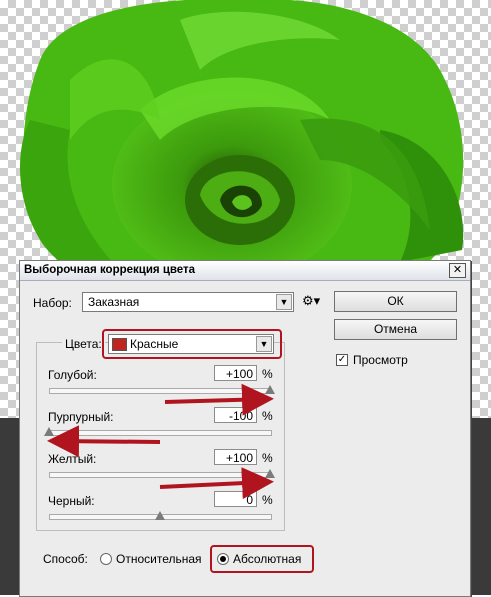 This screenshot has height=597, width=491. I want to click on arrow-right-cyan, so click(219, 399).